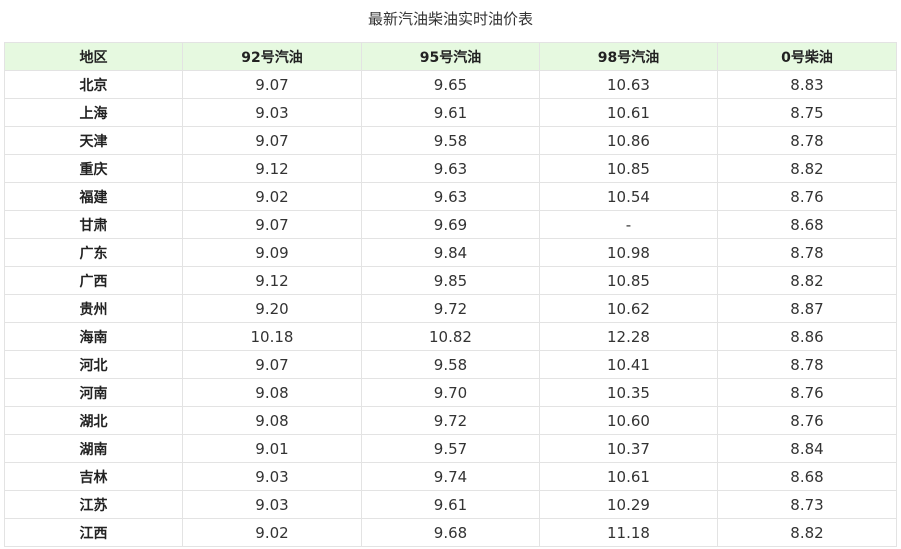 This screenshot has width=901, height=549. I want to click on table-row: 河南 9.08 9.70 10.35 8.76, so click(450, 392).